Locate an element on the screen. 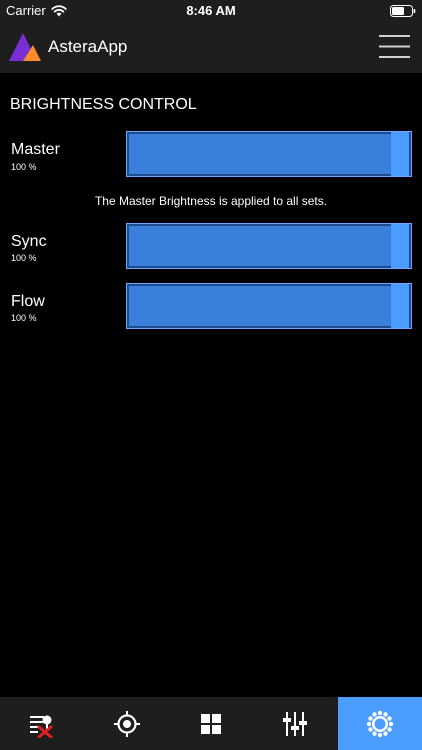  sync-brightness-slider is located at coordinates (269, 246).